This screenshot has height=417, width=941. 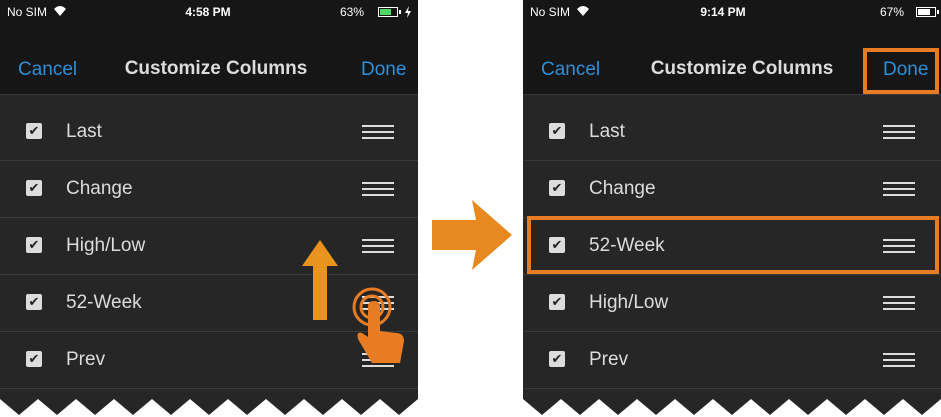 I want to click on done-button: Done, so click(x=383, y=70).